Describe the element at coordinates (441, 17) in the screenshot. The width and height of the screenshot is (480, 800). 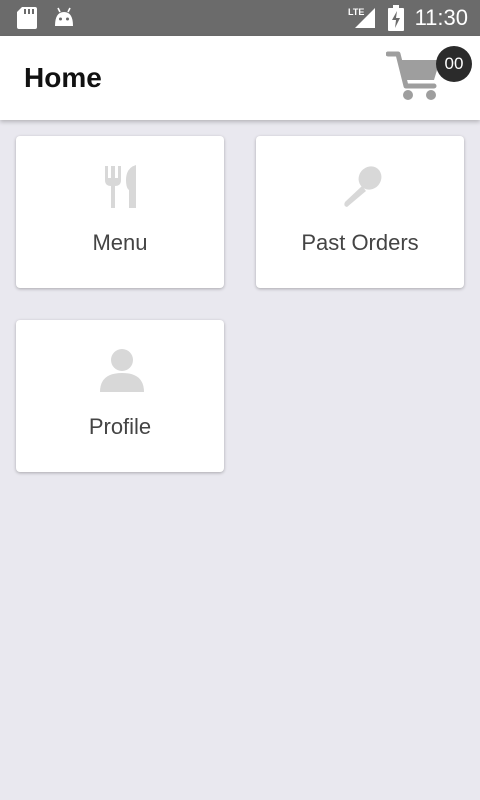
I see `status-time: 11:30` at that location.